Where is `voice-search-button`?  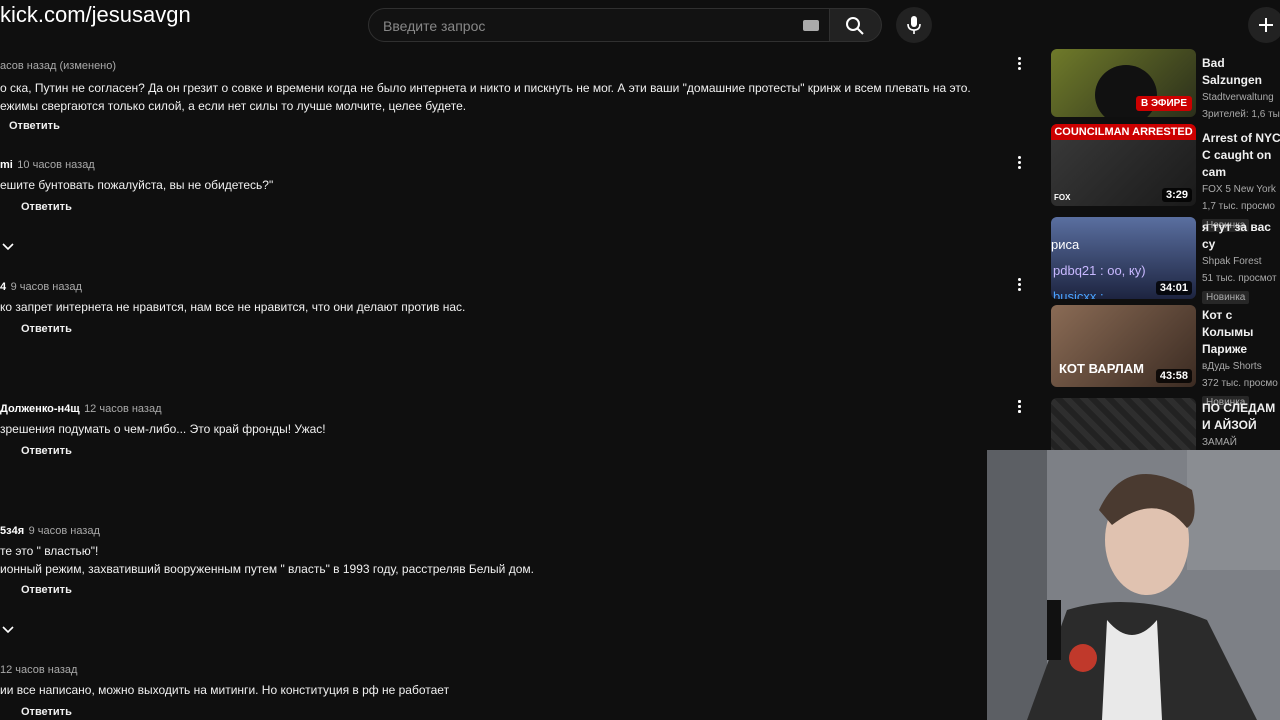 voice-search-button is located at coordinates (914, 25).